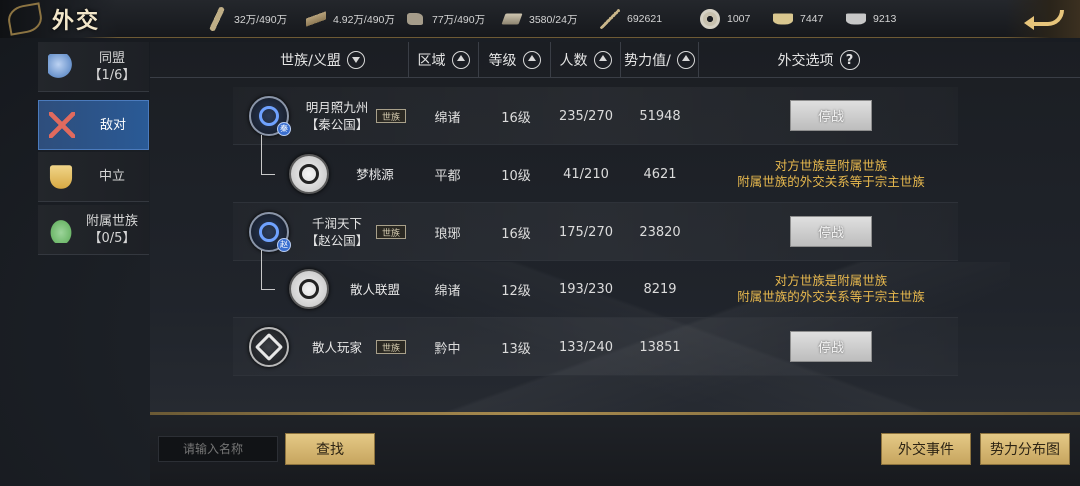 Image resolution: width=1080 pixels, height=486 pixels. I want to click on knot-icon, so click(269, 347).